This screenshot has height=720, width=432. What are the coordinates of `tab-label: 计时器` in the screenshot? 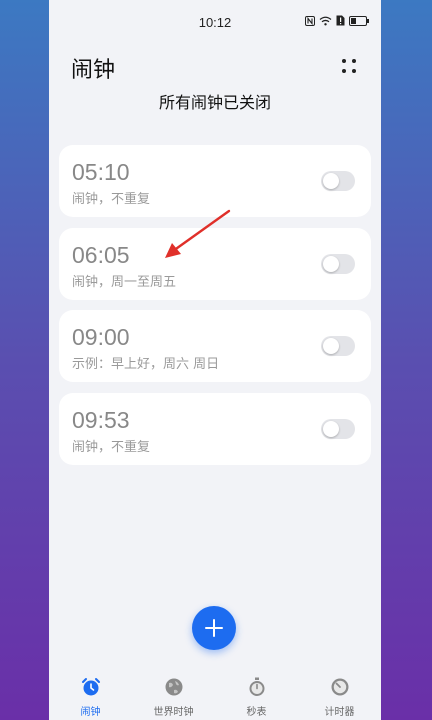 It's located at (339, 712).